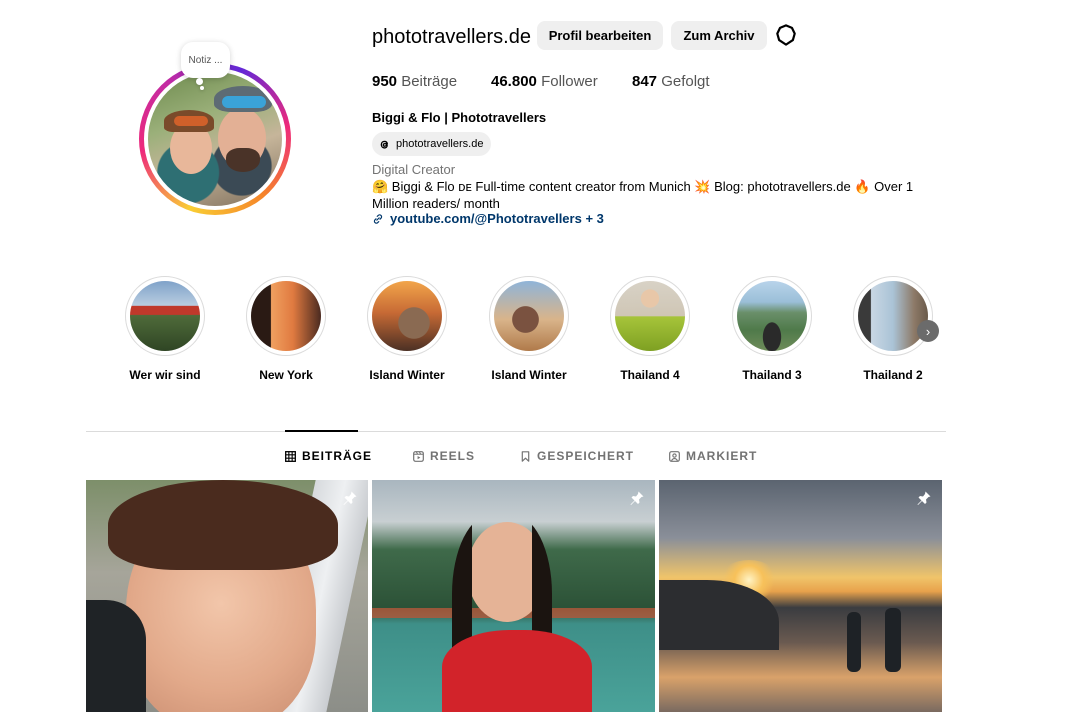 Image resolution: width=1068 pixels, height=712 pixels. I want to click on highlight-label: Thailand 2, so click(893, 375).